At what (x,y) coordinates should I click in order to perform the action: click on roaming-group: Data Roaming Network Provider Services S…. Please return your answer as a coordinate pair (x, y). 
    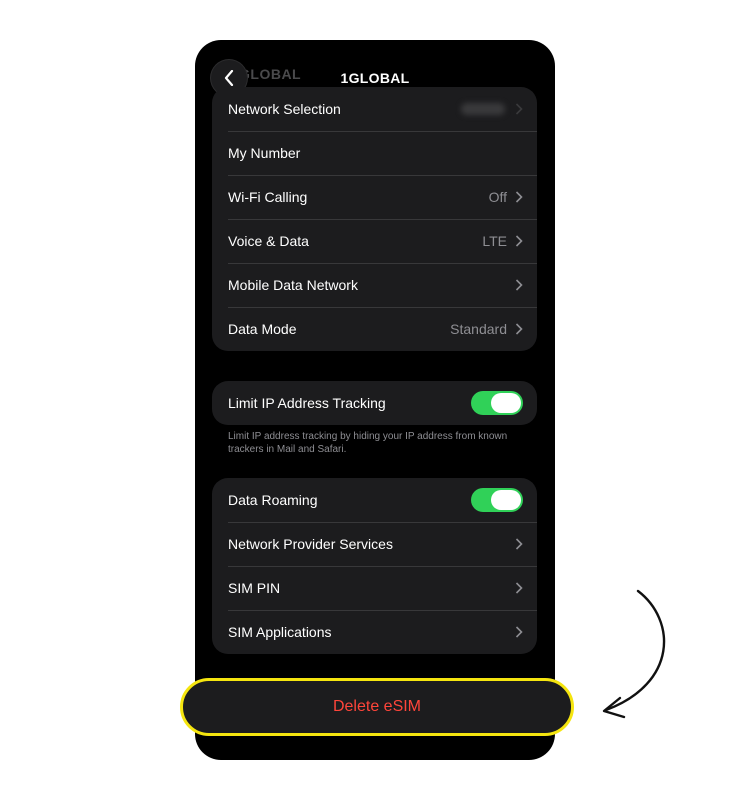
    Looking at the image, I should click on (374, 566).